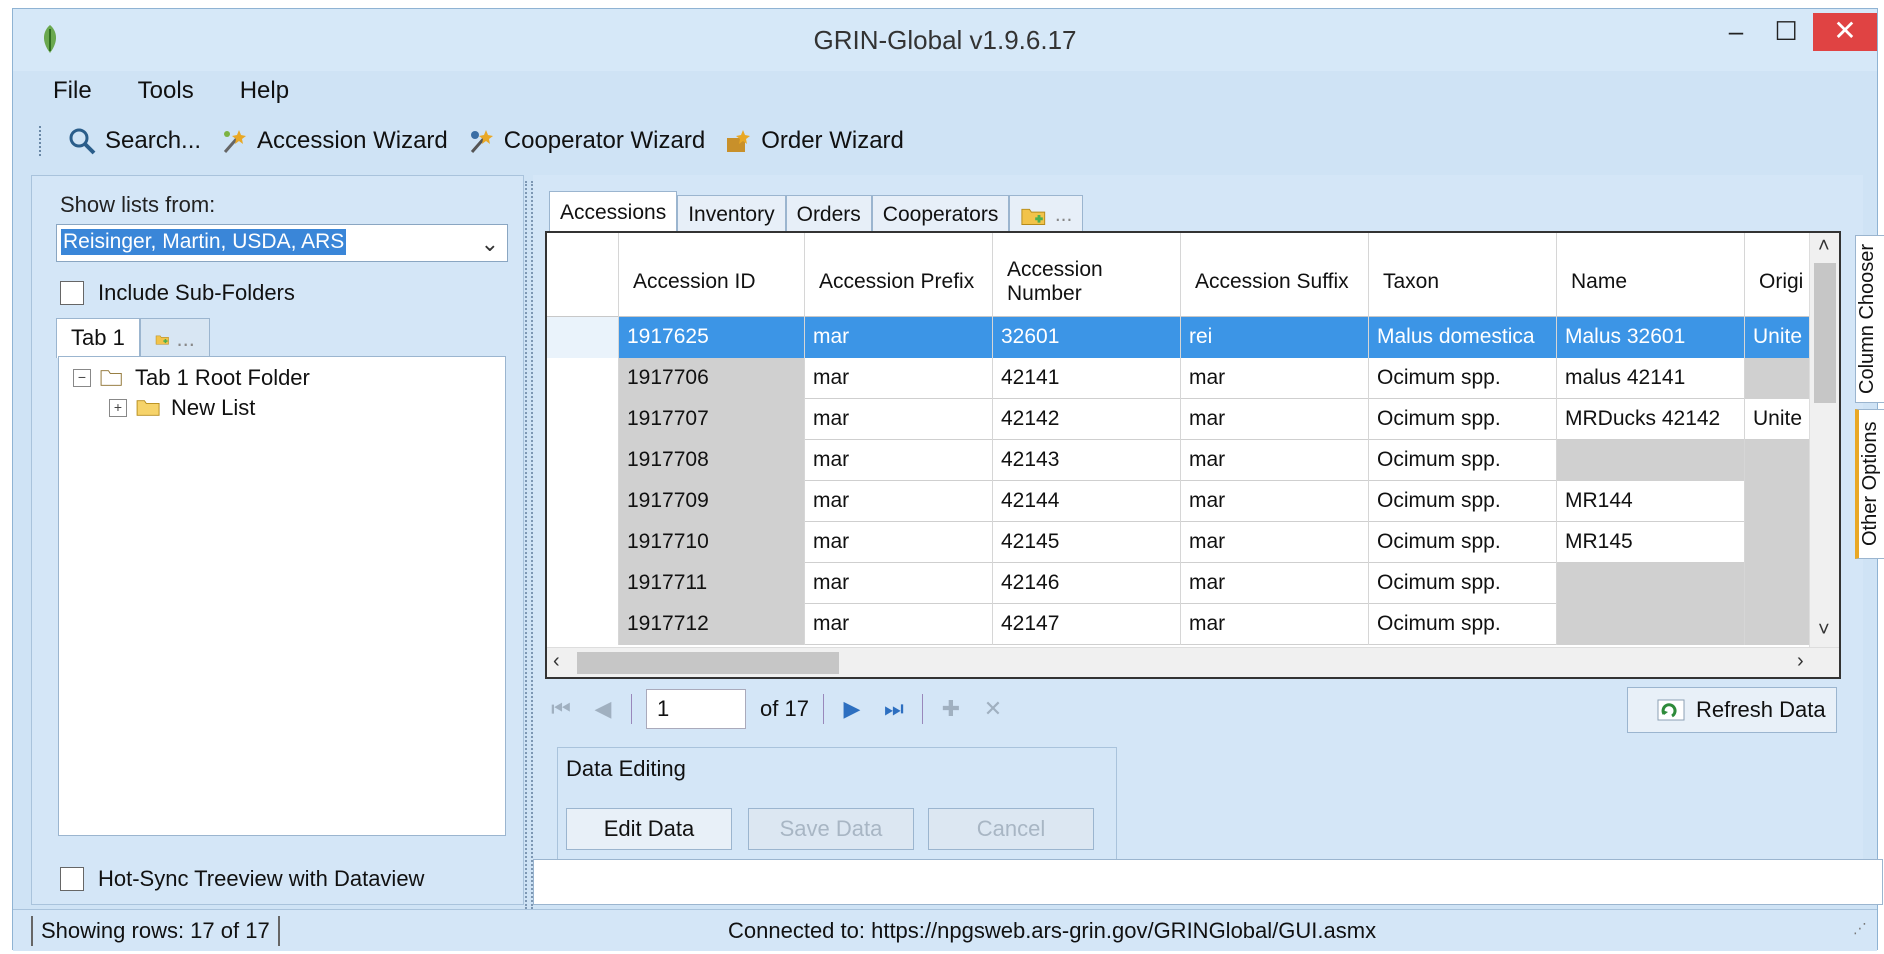 The width and height of the screenshot is (1884, 954). I want to click on maximize-button: ☐, so click(1786, 32).